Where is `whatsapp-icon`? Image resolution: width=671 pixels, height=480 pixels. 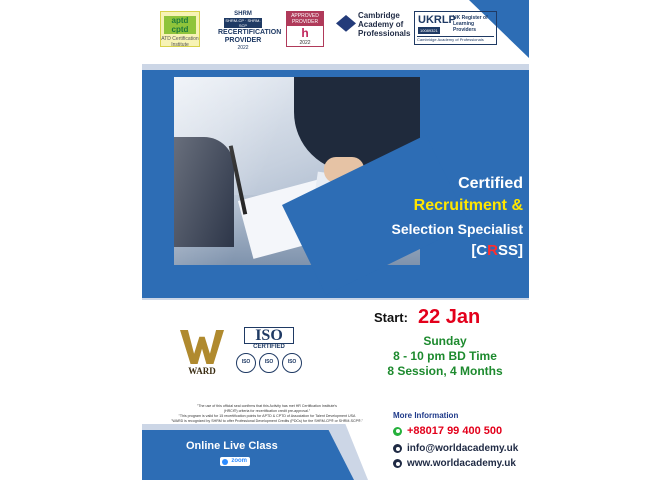 whatsapp-icon is located at coordinates (397, 431).